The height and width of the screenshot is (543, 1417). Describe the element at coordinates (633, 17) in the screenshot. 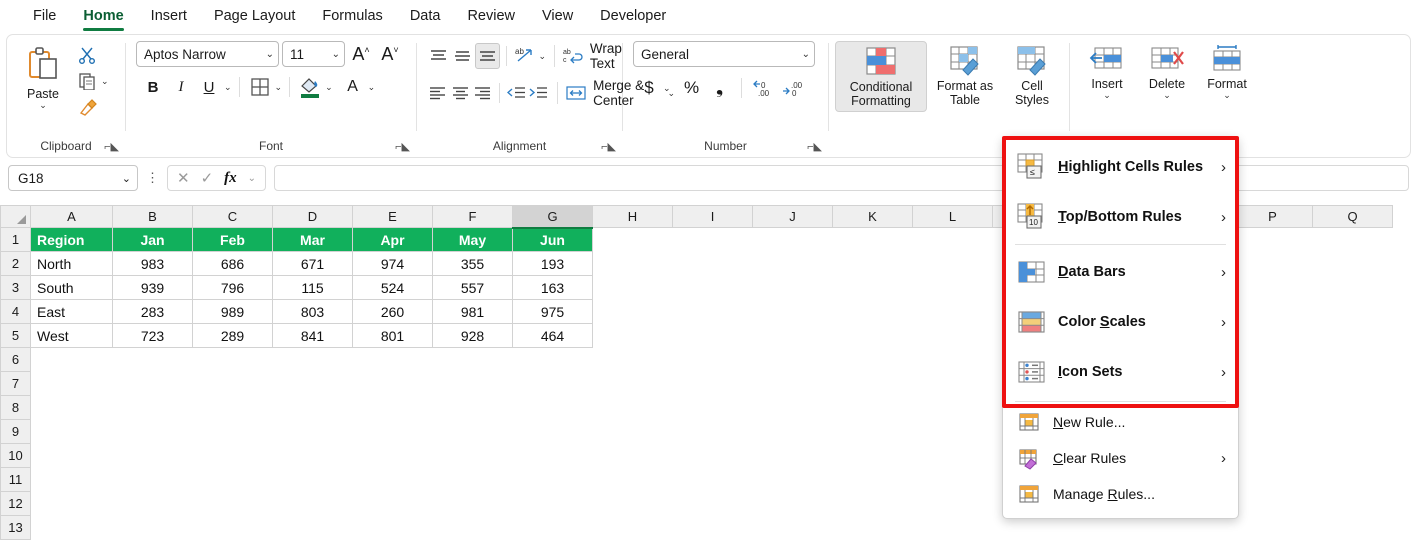

I see `tab-developer: Developer` at that location.